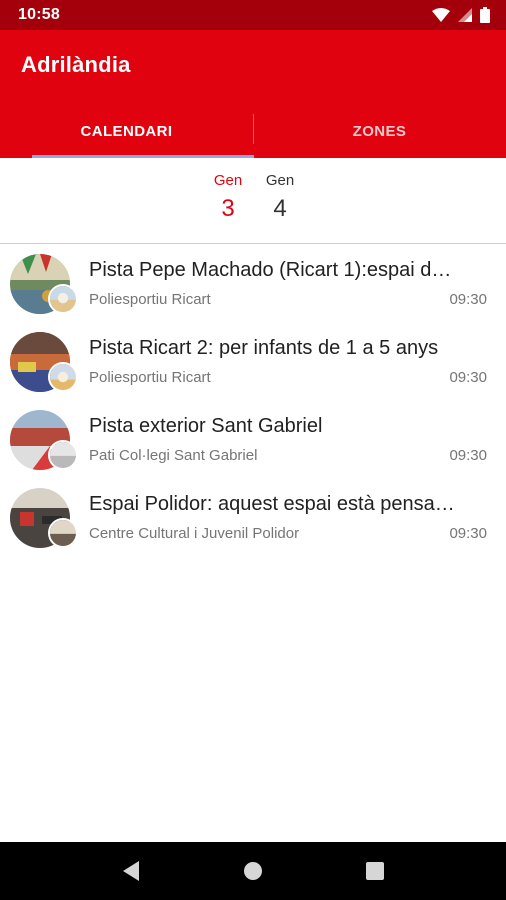 The width and height of the screenshot is (506, 900). What do you see at coordinates (485, 15) in the screenshot?
I see `battery-icon` at bounding box center [485, 15].